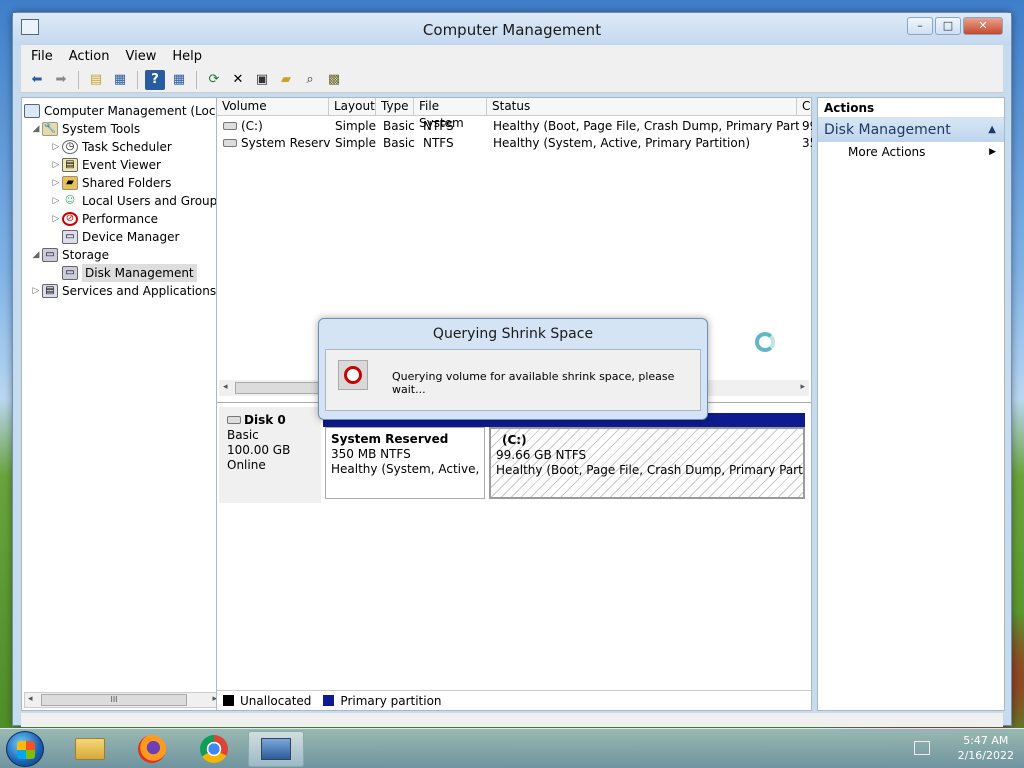 This screenshot has height=768, width=1024. What do you see at coordinates (140, 56) in the screenshot?
I see `menu-view: View` at bounding box center [140, 56].